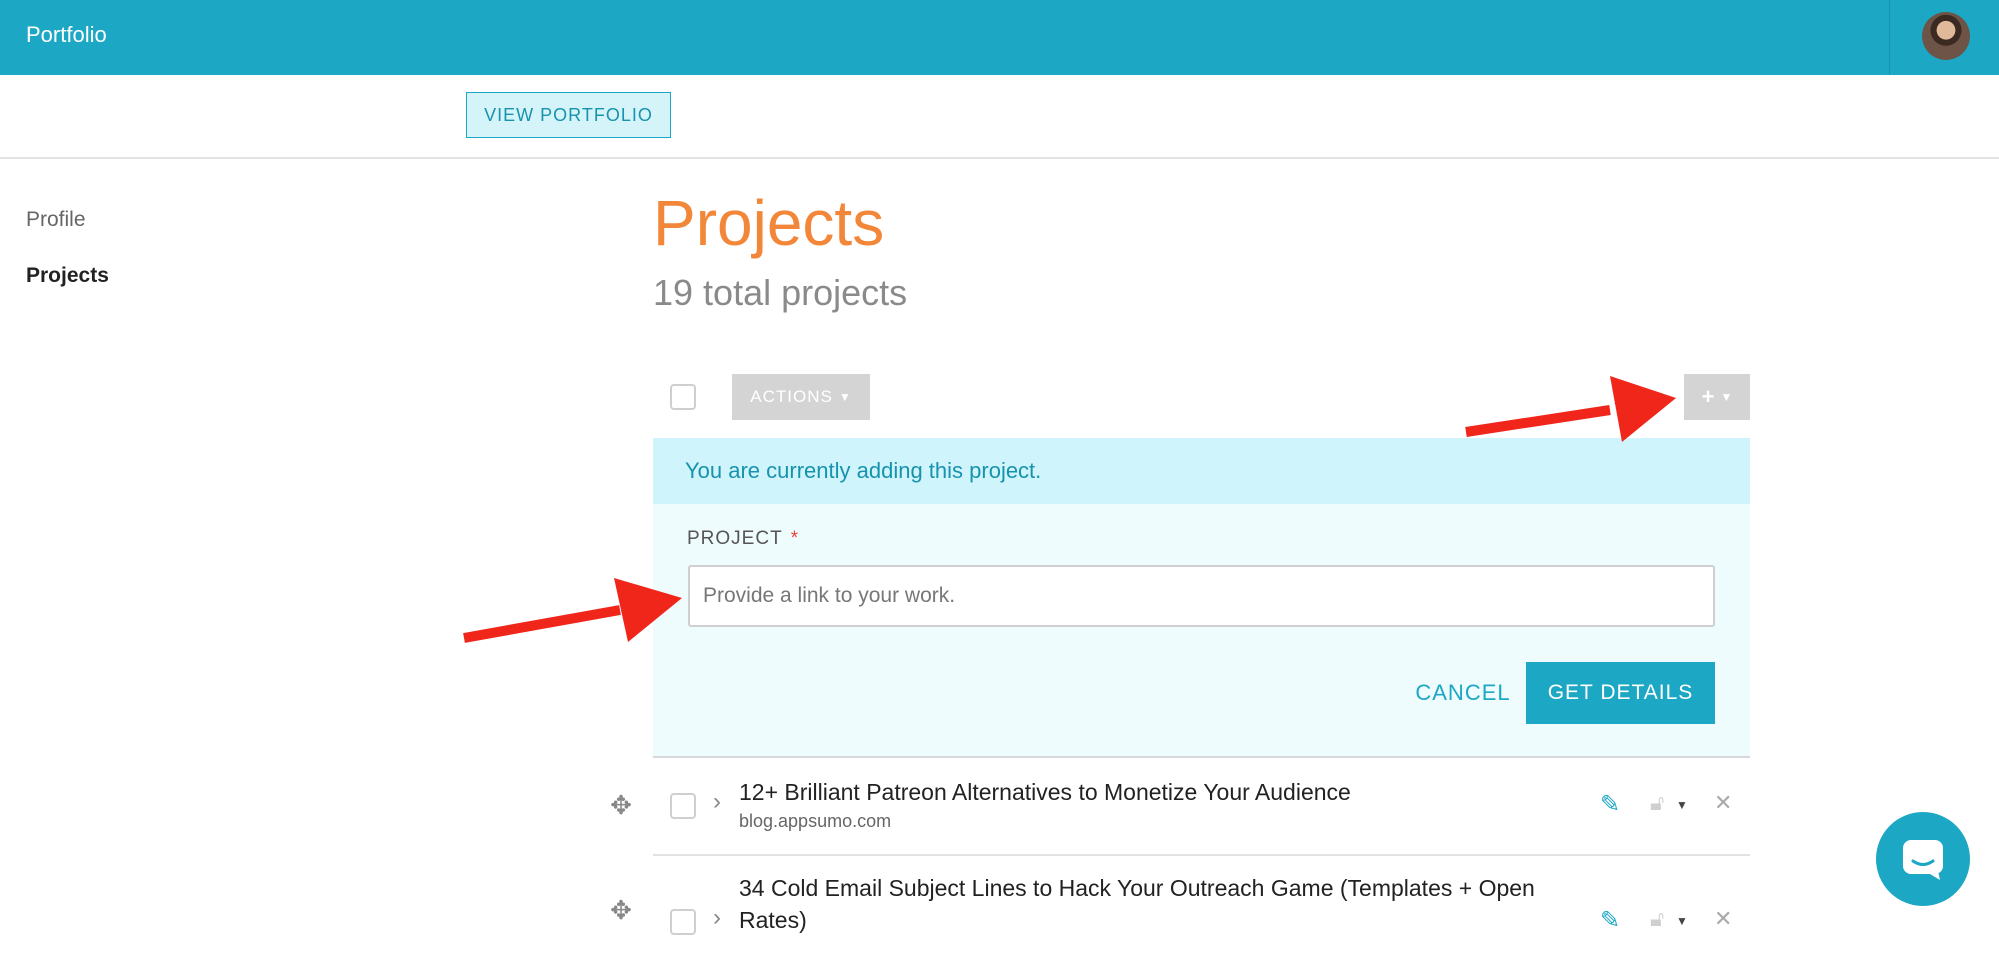 The height and width of the screenshot is (956, 1999). What do you see at coordinates (1201, 631) in the screenshot?
I see `add-project-panel: PROJECT * CANCEL GET DETAILS` at bounding box center [1201, 631].